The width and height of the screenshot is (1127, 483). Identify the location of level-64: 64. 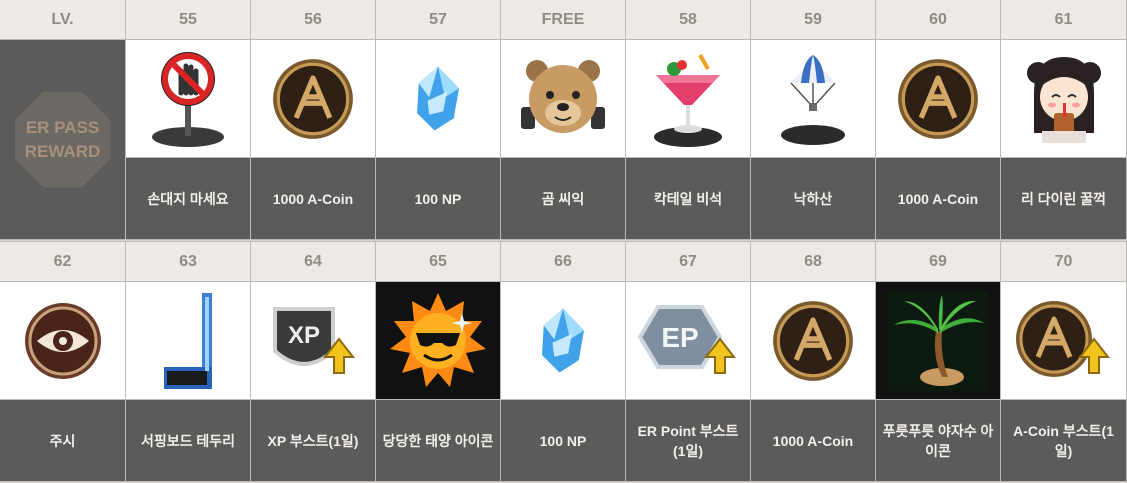
(313, 262).